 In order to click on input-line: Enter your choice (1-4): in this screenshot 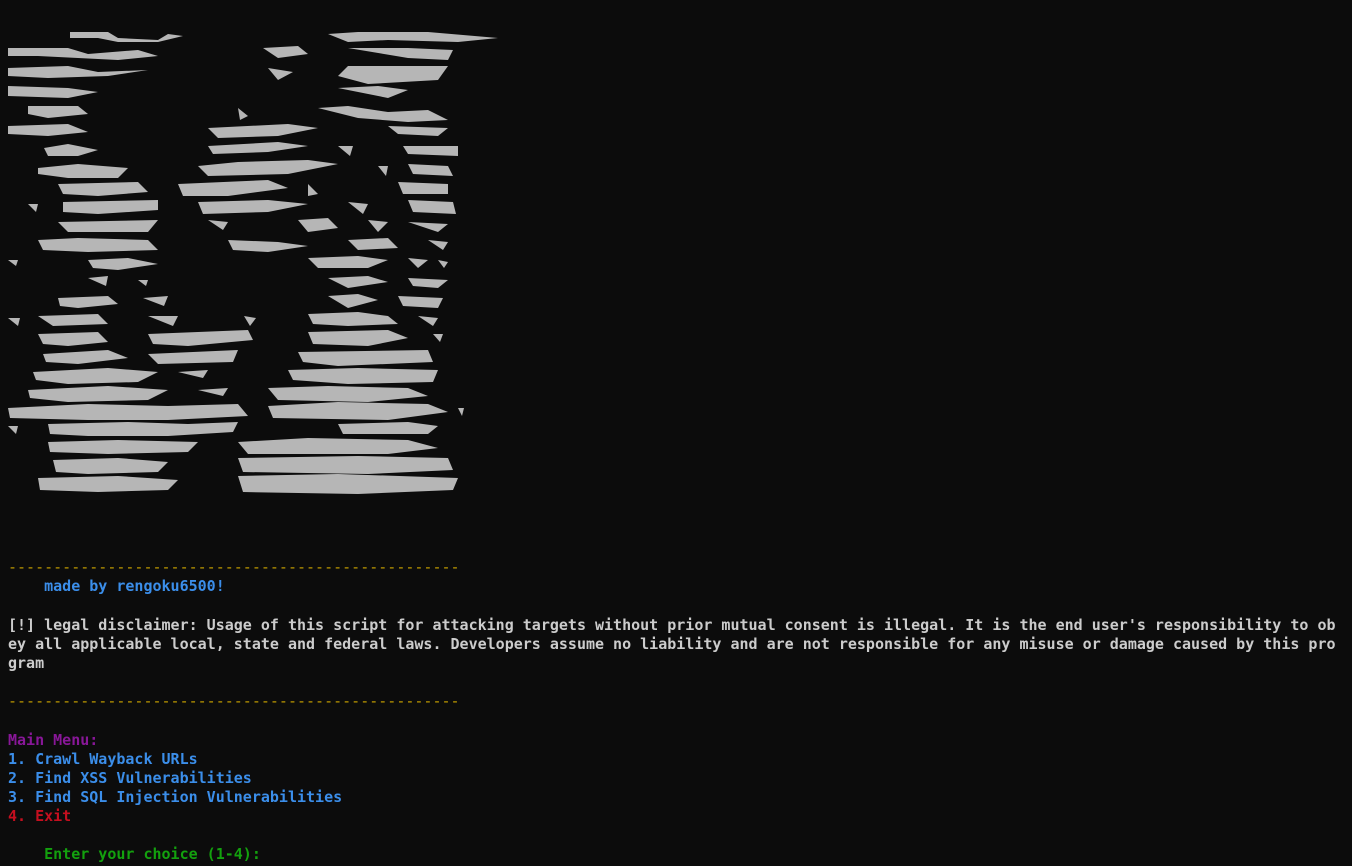, I will do `click(143, 844)`.